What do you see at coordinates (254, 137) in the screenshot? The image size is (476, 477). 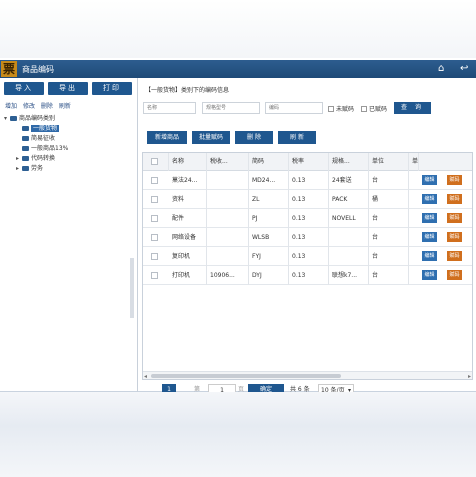 I see `delete-button: 删 除` at bounding box center [254, 137].